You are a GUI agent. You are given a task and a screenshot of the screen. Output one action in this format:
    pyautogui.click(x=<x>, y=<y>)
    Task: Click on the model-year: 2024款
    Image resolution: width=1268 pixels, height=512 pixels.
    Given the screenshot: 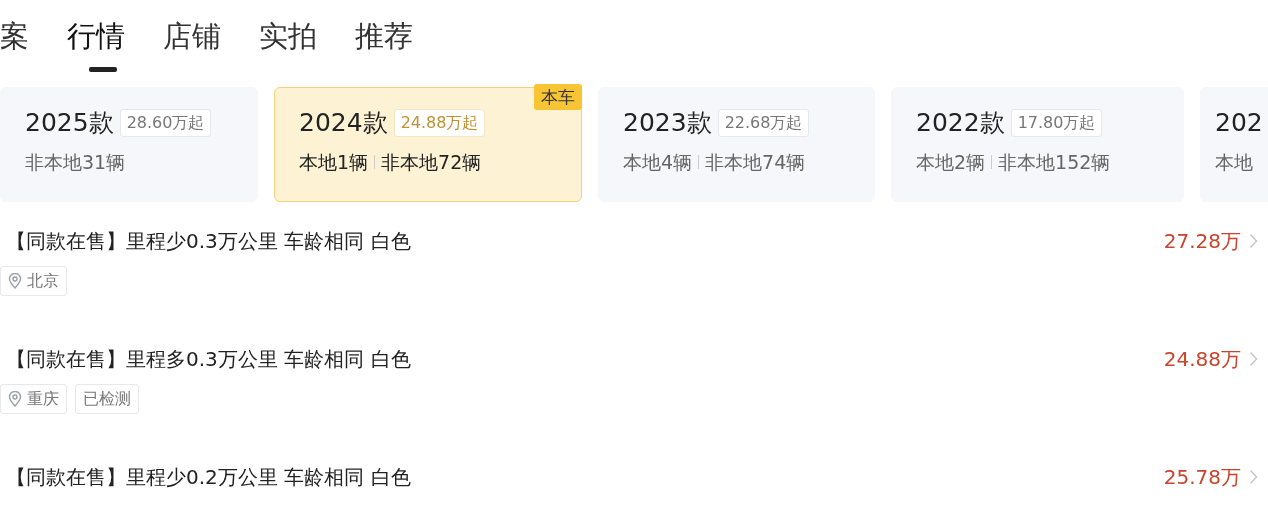 What is the action you would take?
    pyautogui.click(x=343, y=123)
    